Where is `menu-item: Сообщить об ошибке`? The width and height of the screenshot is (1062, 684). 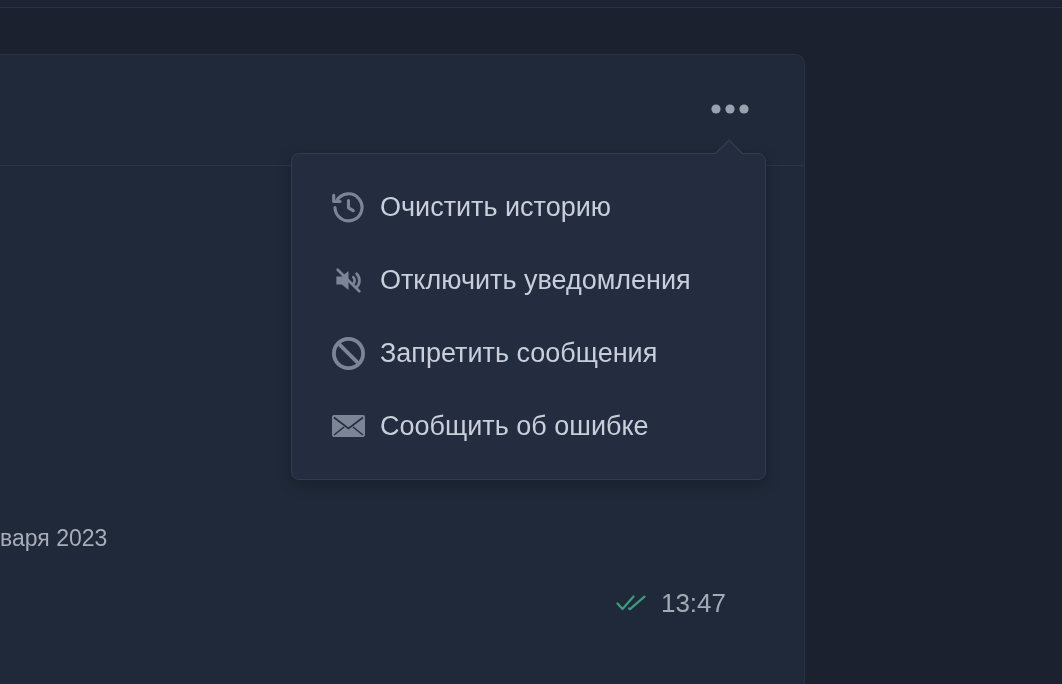
menu-item: Сообщить об ошибке is located at coordinates (528, 426).